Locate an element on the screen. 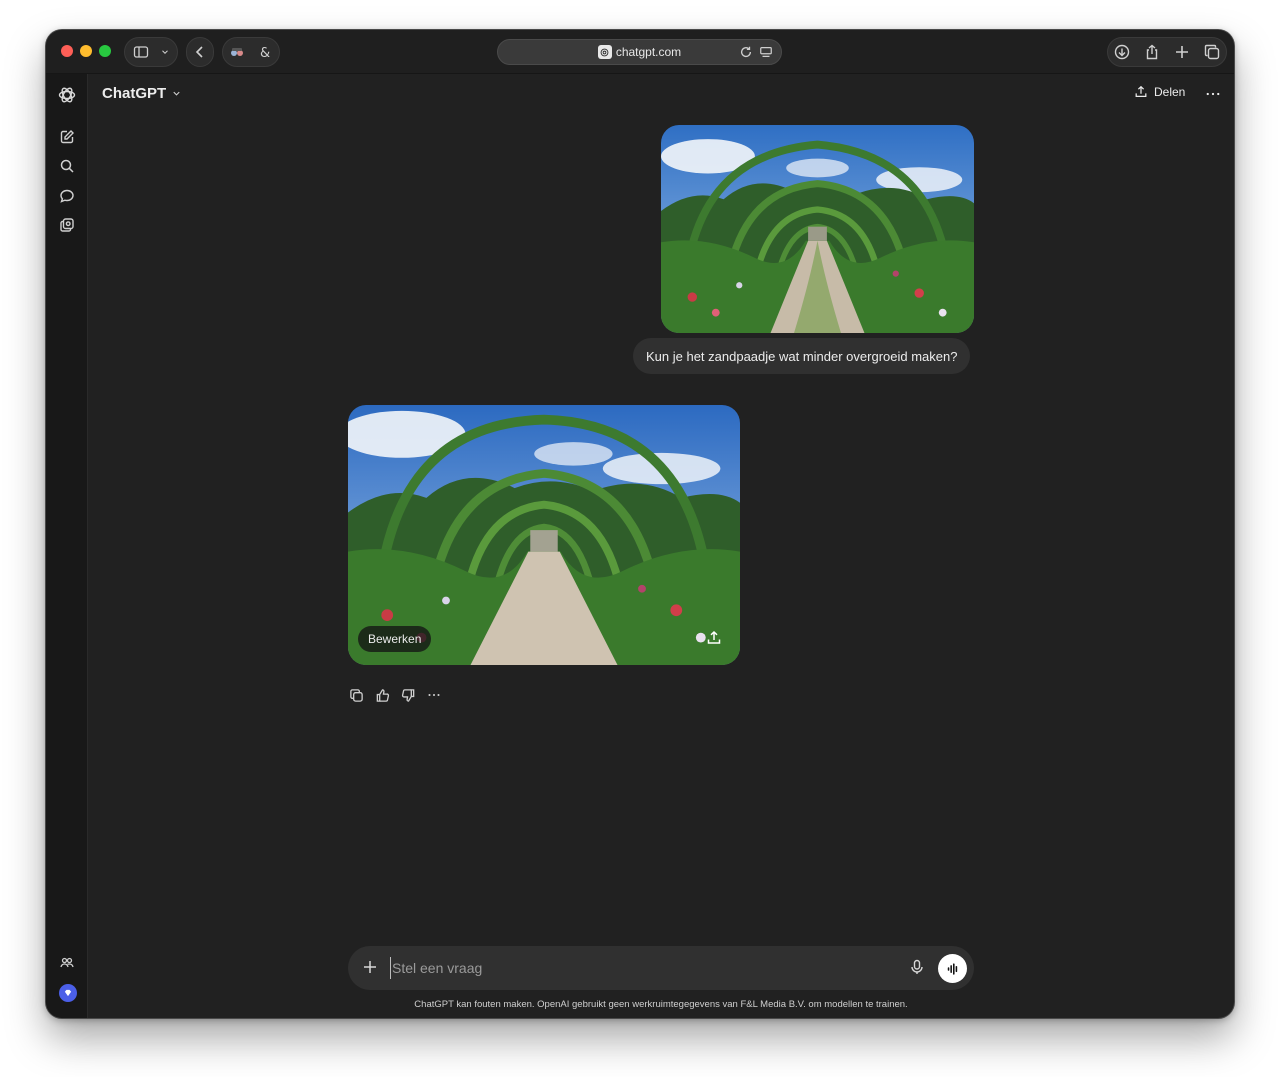  more-options-button is located at coordinates (1213, 94).